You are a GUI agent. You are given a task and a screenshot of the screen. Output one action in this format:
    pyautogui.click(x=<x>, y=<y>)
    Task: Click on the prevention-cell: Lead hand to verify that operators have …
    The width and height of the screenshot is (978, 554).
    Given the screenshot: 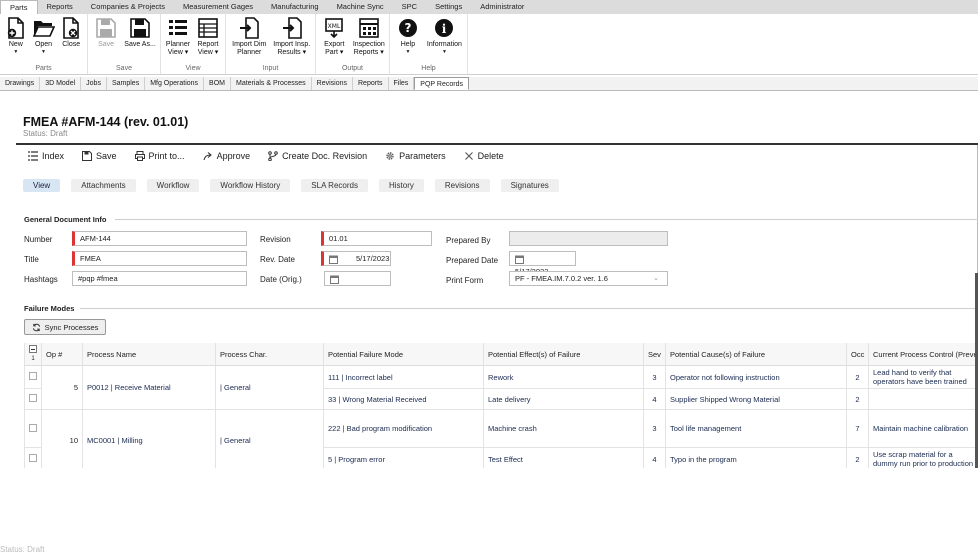 What is the action you would take?
    pyautogui.click(x=923, y=377)
    